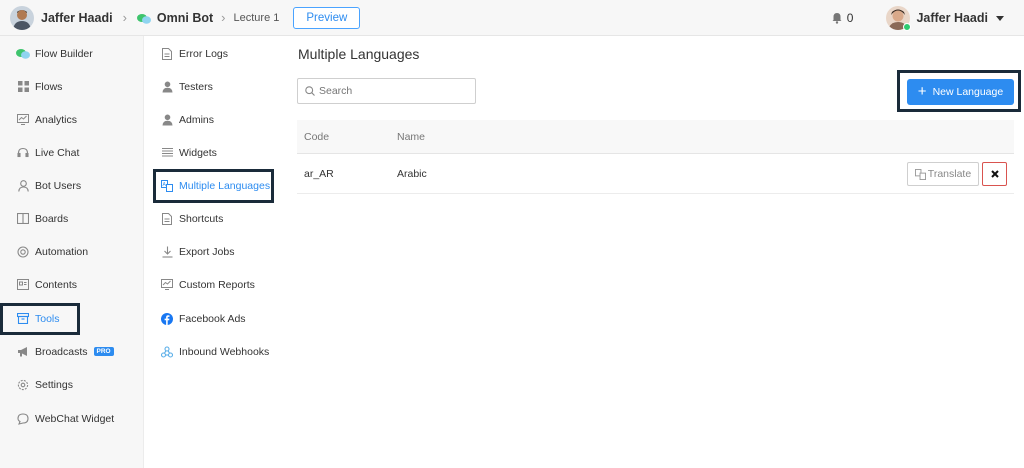 The image size is (1024, 468). Describe the element at coordinates (167, 153) in the screenshot. I see `widgets-icon` at that location.